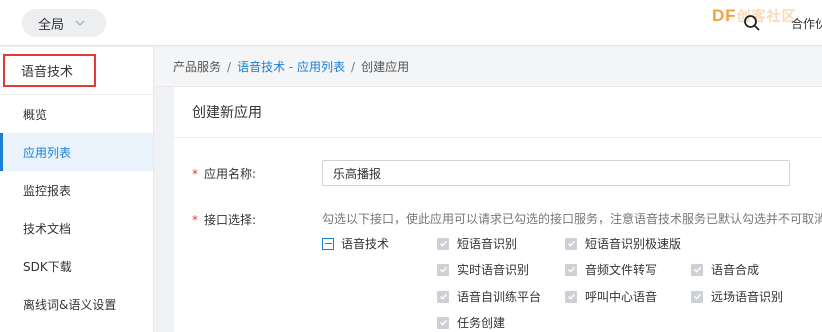 The width and height of the screenshot is (822, 332). What do you see at coordinates (752, 23) in the screenshot?
I see `search-icon` at bounding box center [752, 23].